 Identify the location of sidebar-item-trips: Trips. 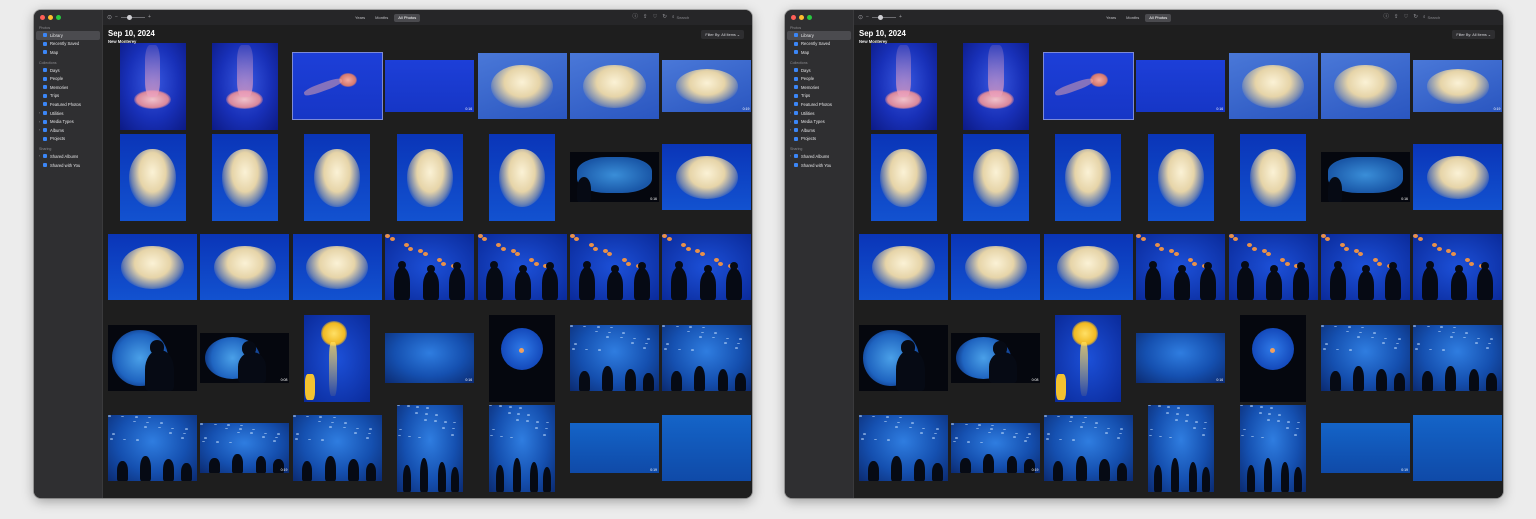
(68, 96).